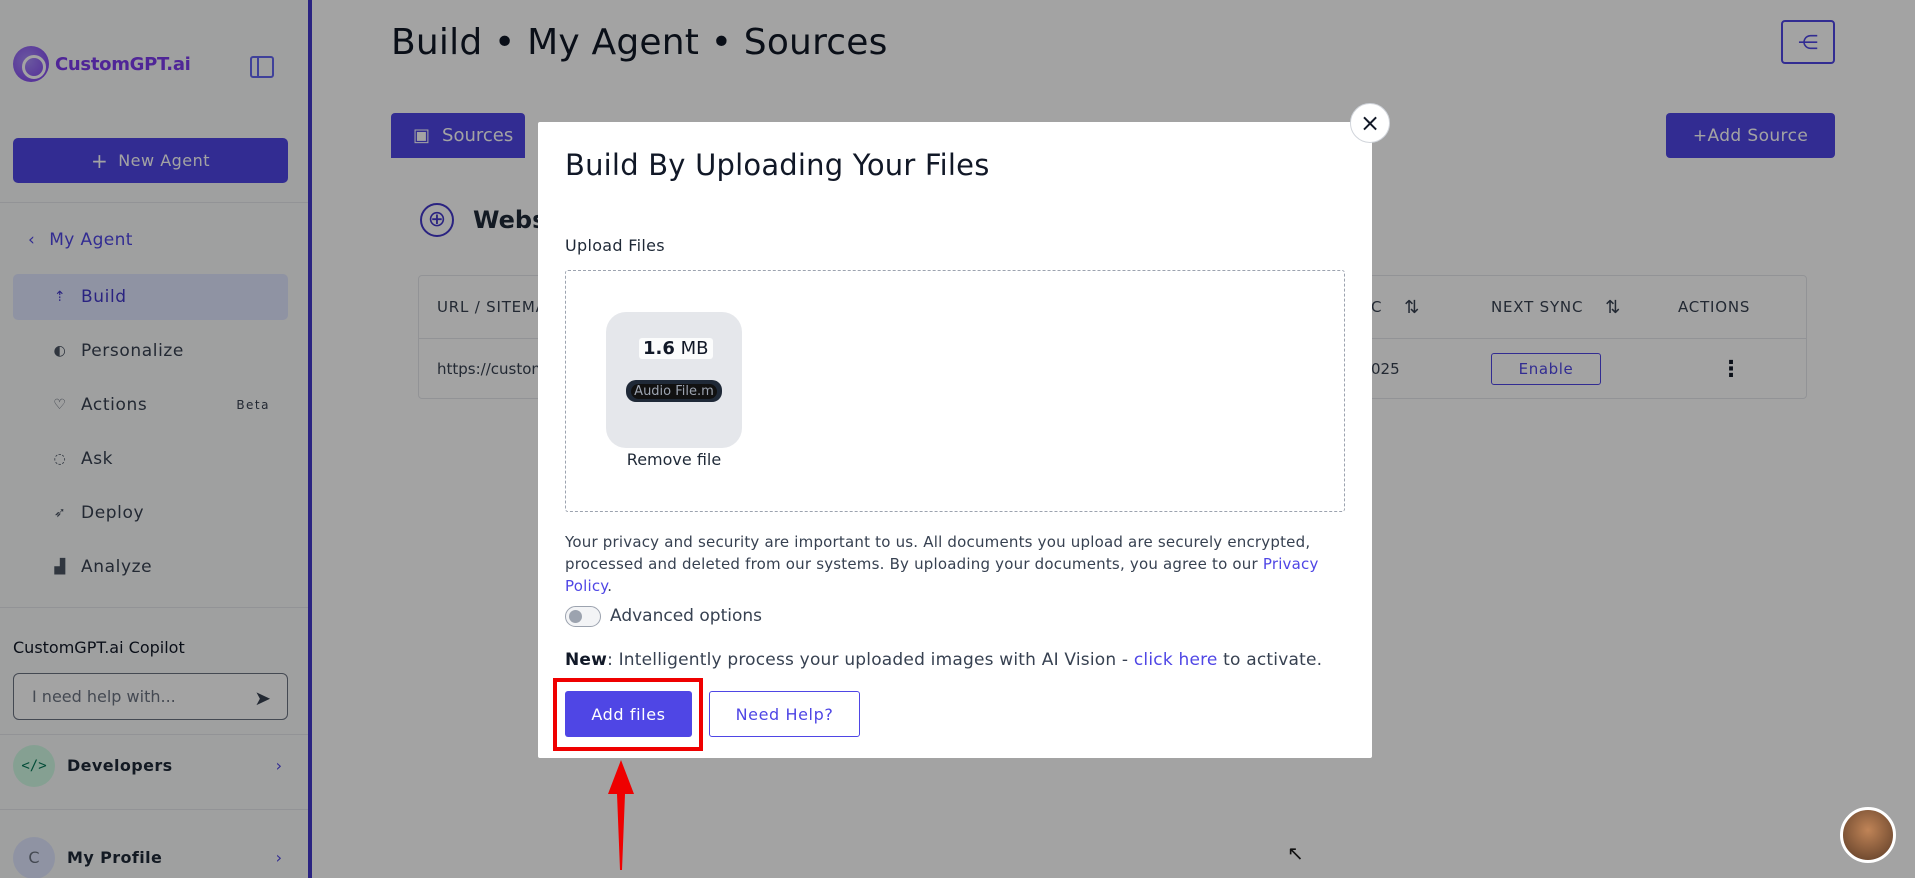  What do you see at coordinates (1295, 853) in the screenshot?
I see `mouse-cursor-icon: ↖` at bounding box center [1295, 853].